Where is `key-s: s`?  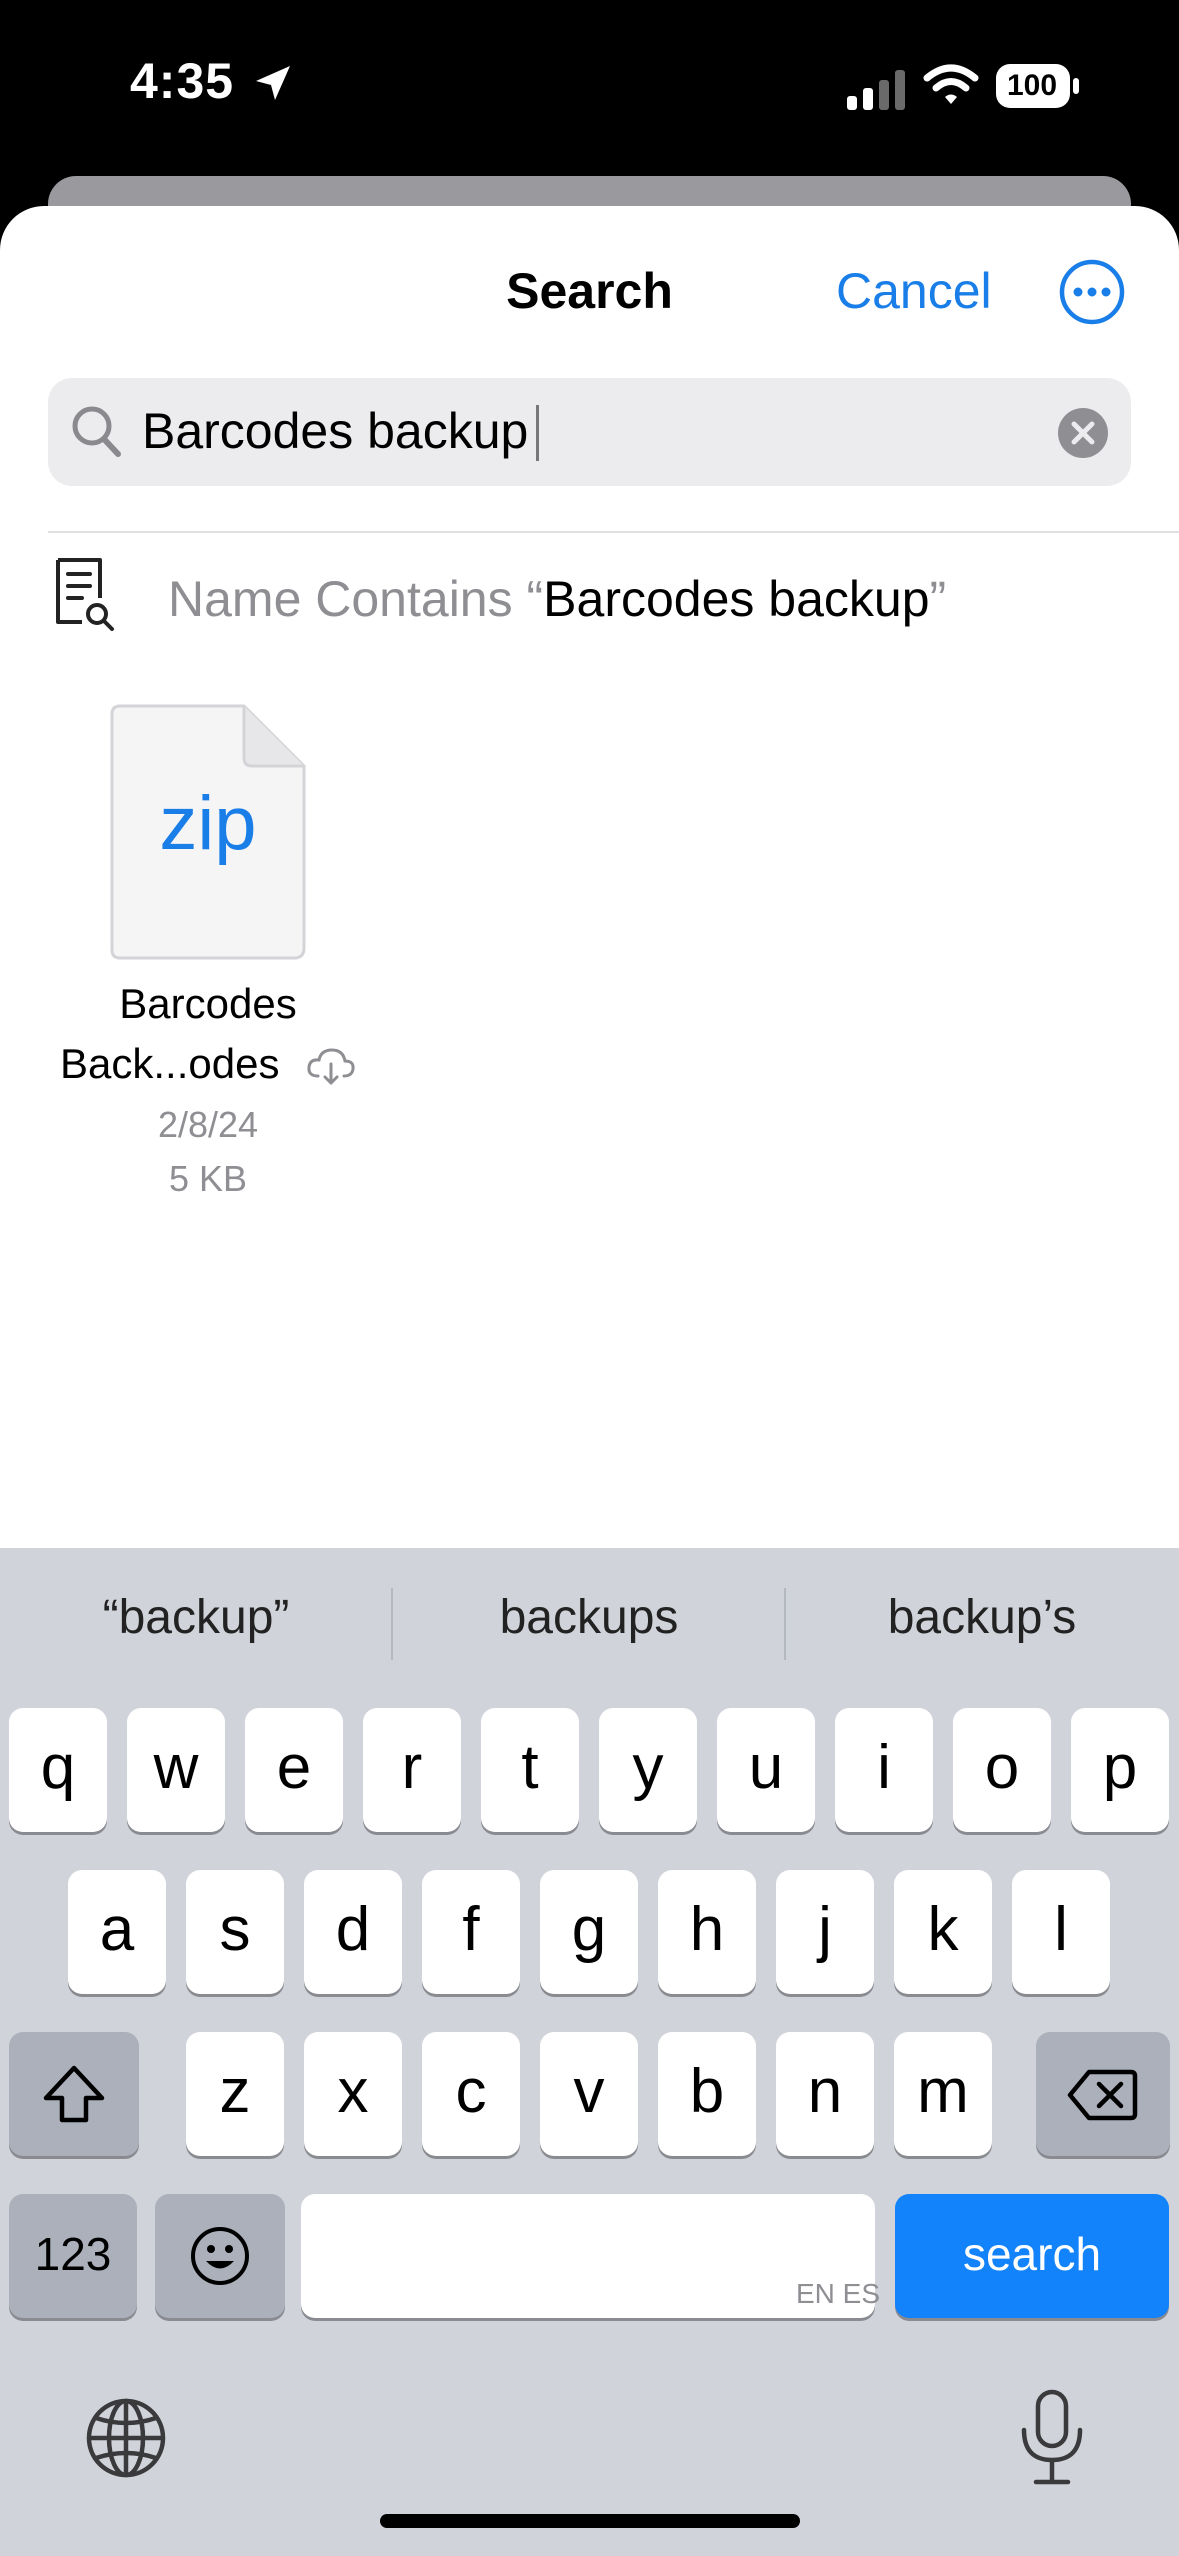
key-s: s is located at coordinates (235, 1932).